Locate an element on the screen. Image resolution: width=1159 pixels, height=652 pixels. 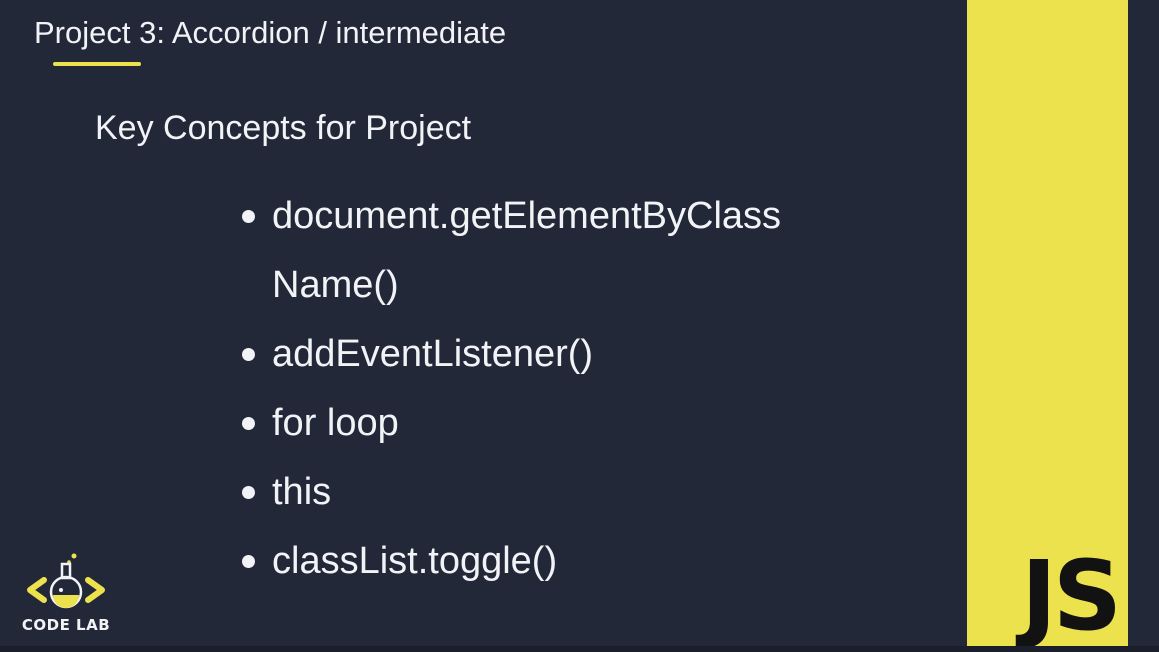
js-badge-panel: JS is located at coordinates (1047, 323).